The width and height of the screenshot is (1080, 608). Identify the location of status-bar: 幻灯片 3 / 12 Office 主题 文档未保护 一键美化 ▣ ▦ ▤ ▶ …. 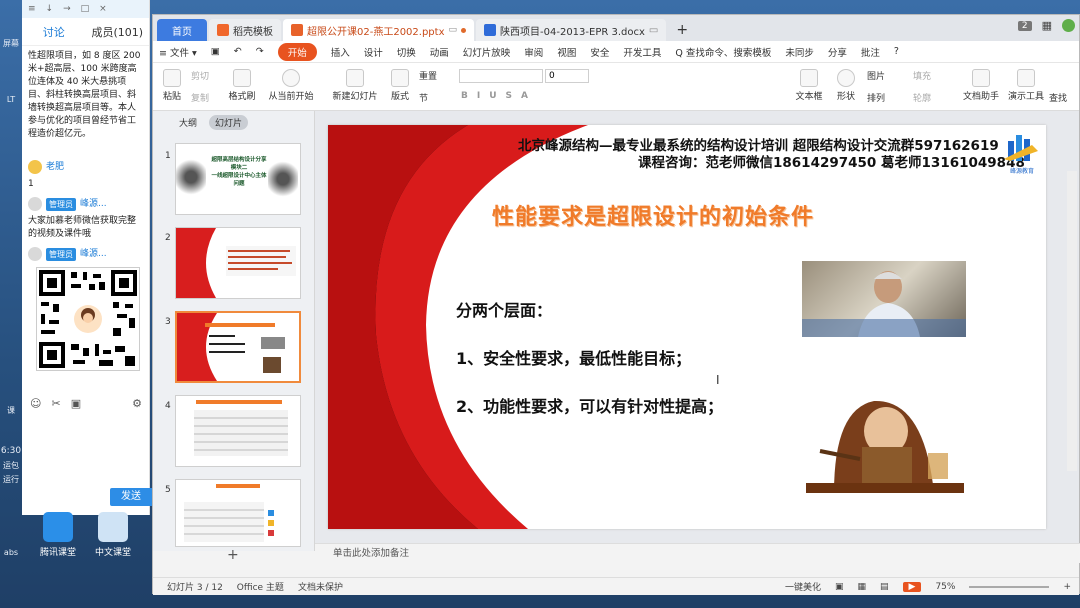
(616, 586).